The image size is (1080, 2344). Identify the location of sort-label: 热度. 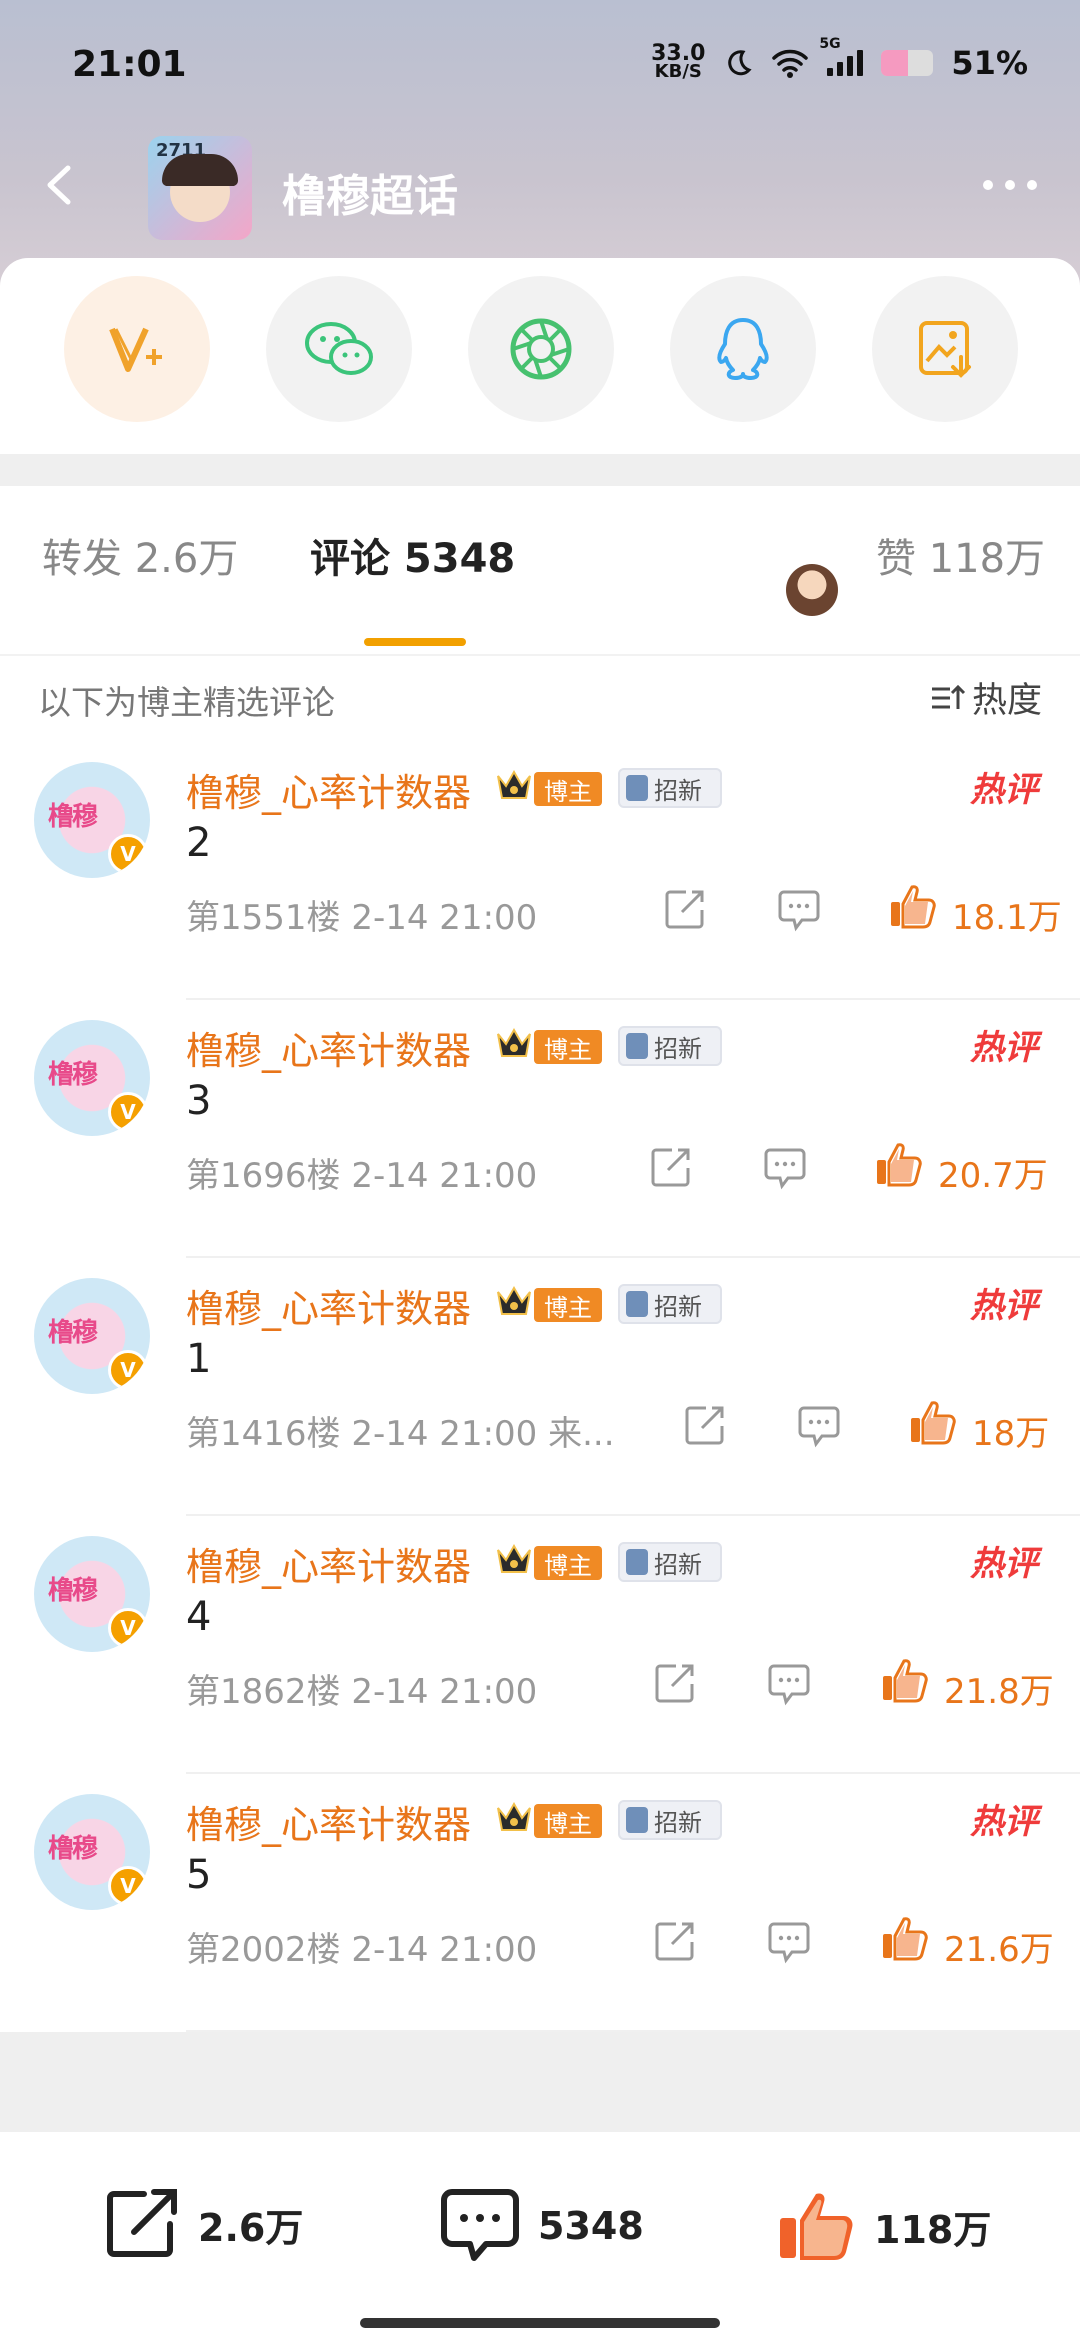
(1006, 701).